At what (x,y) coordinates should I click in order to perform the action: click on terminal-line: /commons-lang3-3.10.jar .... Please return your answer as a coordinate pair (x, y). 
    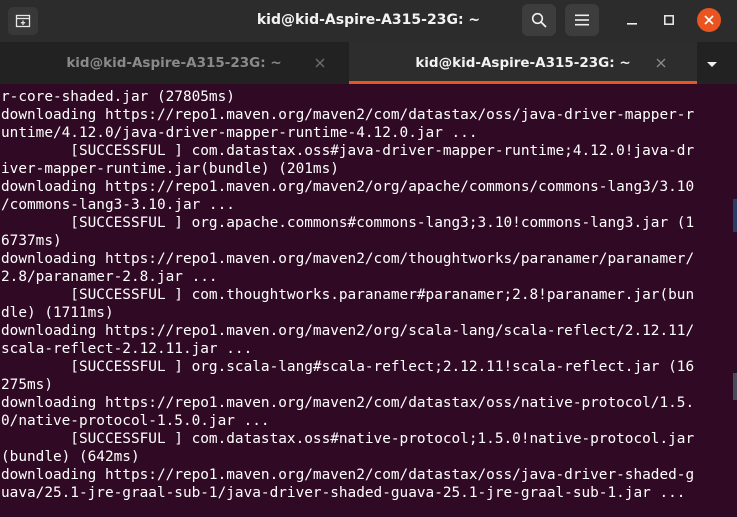
    Looking at the image, I should click on (118, 205).